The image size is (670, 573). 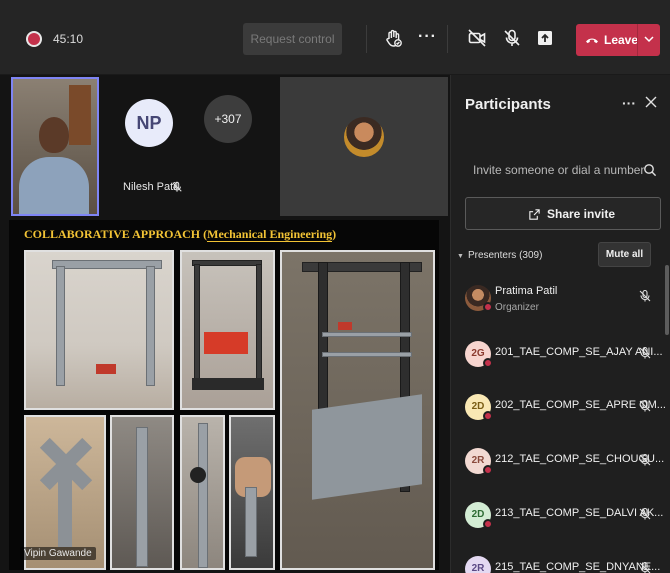 What do you see at coordinates (534, 214) in the screenshot?
I see `share-icon` at bounding box center [534, 214].